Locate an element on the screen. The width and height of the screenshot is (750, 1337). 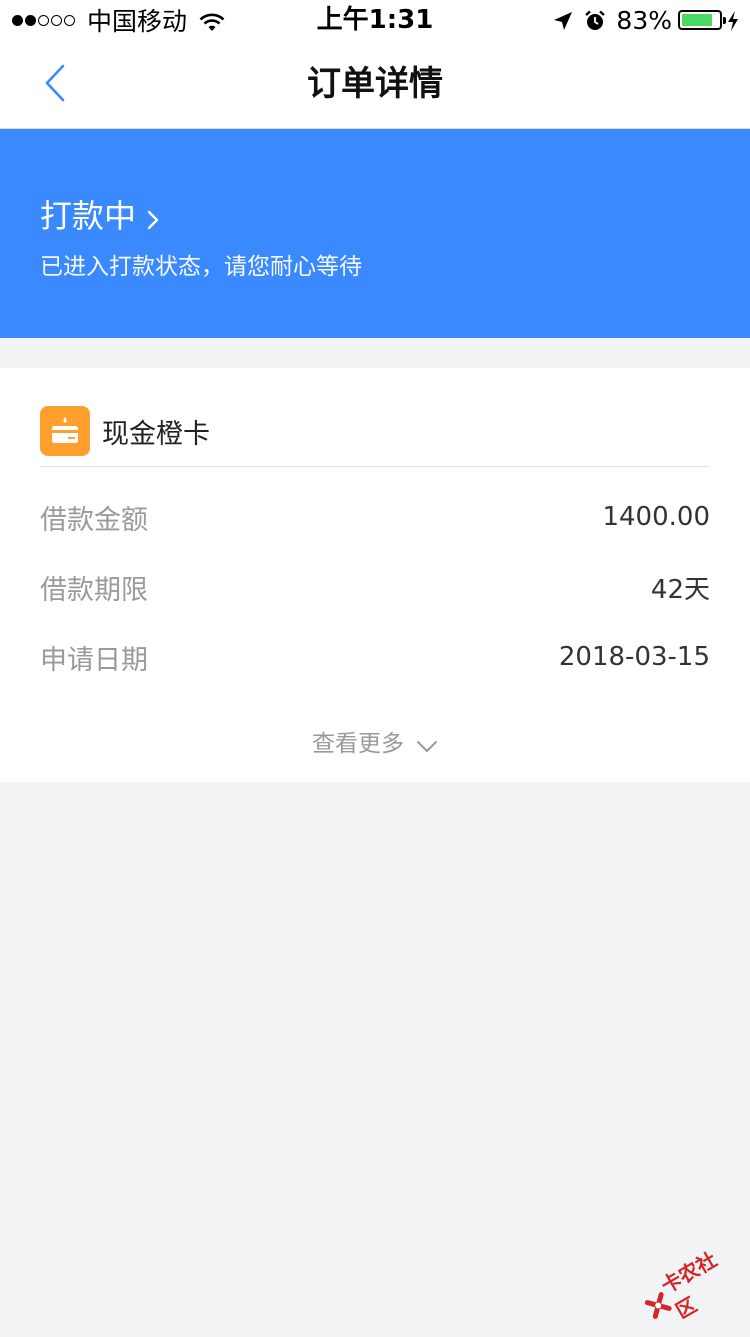
navigation-bar: 订单详情 is located at coordinates (375, 84).